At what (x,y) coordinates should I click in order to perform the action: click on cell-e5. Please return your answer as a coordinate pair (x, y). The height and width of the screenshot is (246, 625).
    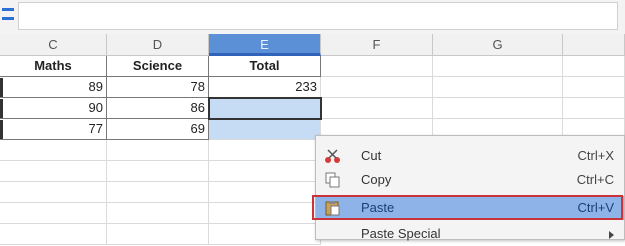
    Looking at the image, I should click on (265, 150).